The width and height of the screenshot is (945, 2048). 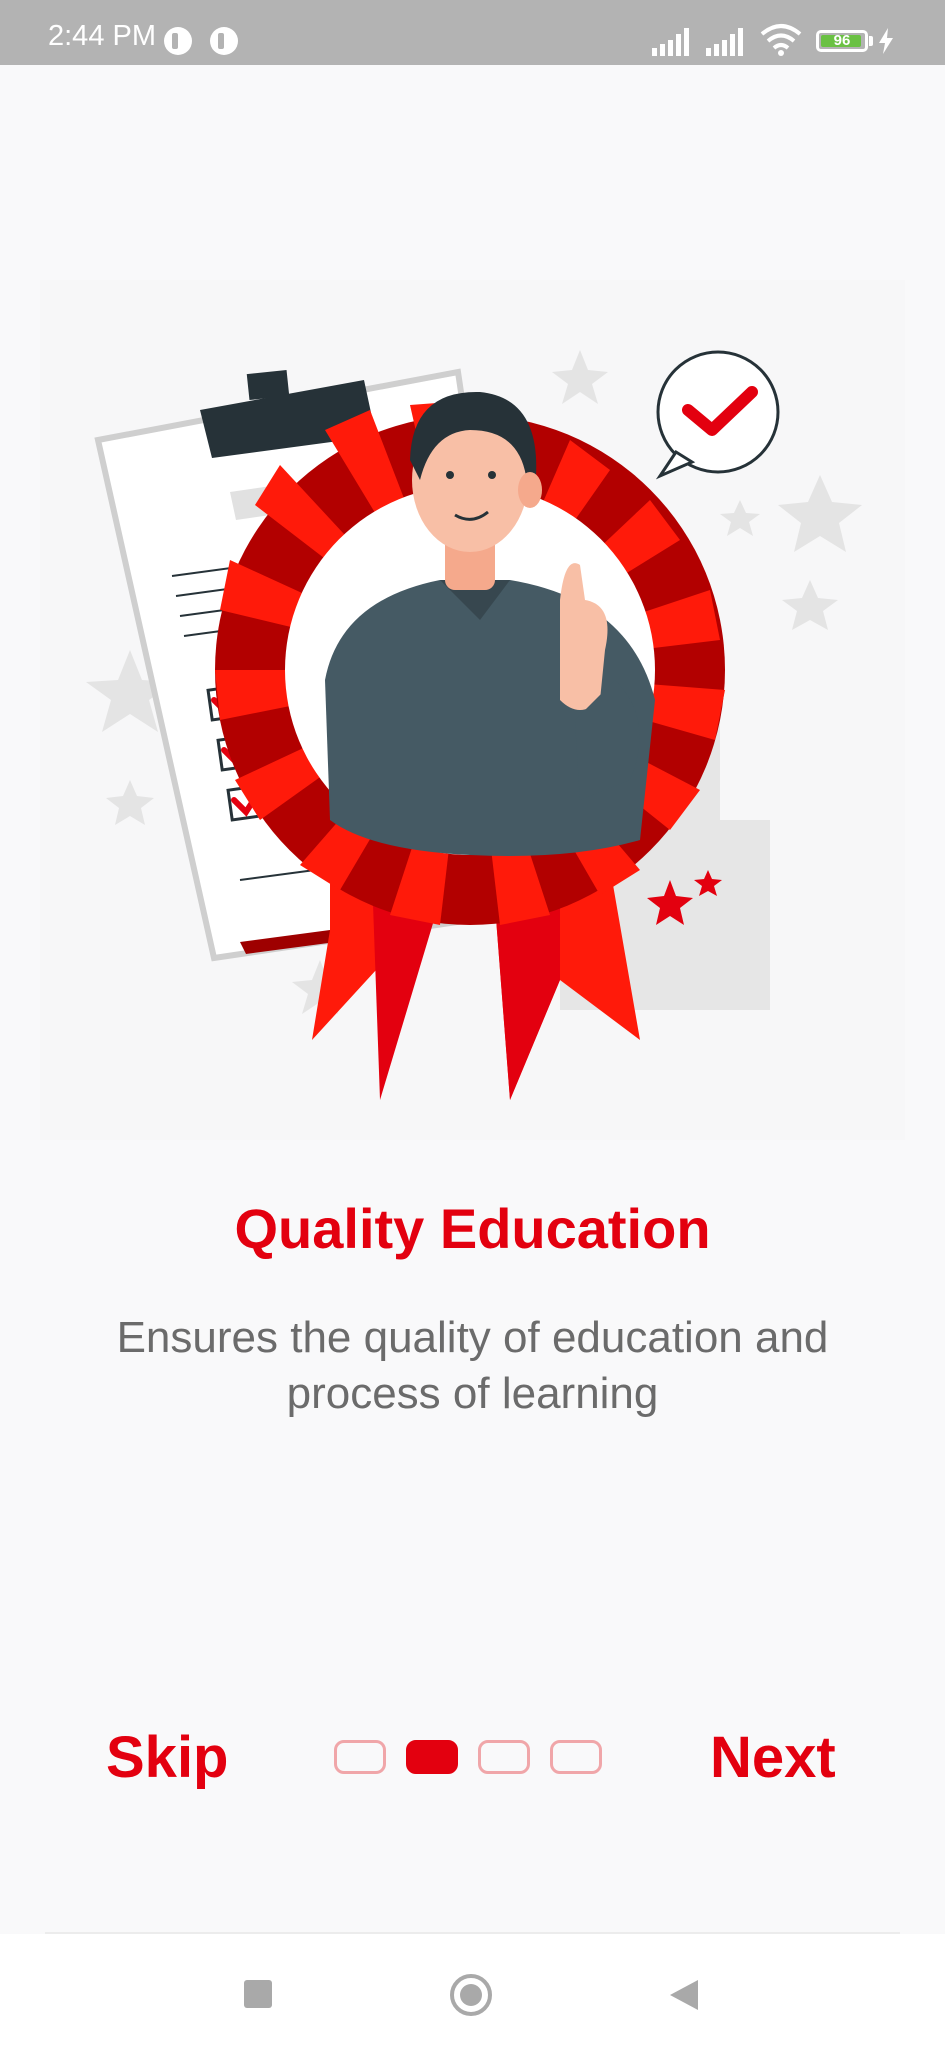 I want to click on navigation-bar, so click(x=472, y=1991).